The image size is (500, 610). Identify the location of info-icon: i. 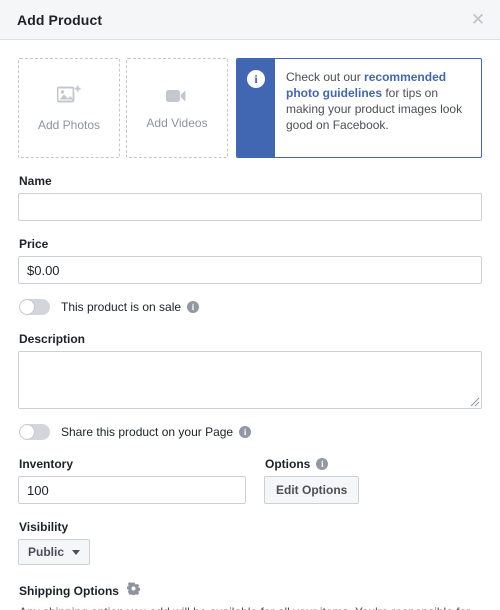
(256, 79).